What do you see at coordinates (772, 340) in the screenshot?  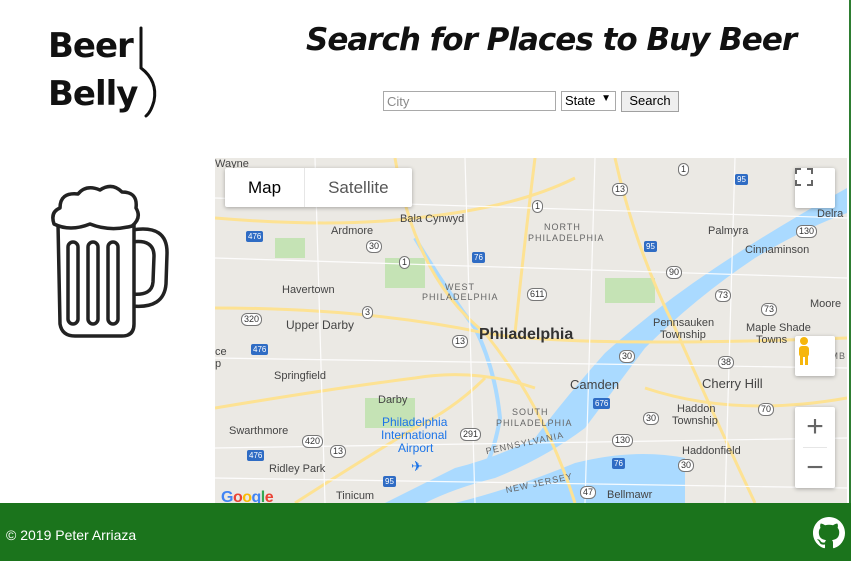 I see `map-label-maple-shade-towns: Towns` at bounding box center [772, 340].